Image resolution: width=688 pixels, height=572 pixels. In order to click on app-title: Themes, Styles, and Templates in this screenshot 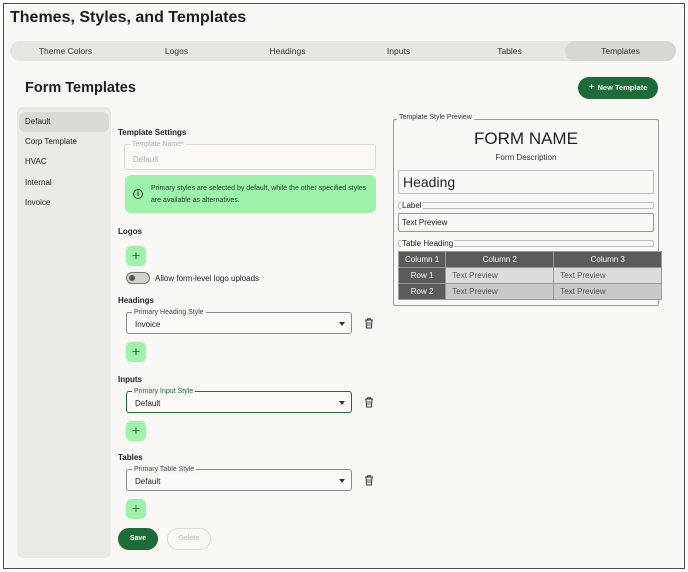, I will do `click(128, 17)`.